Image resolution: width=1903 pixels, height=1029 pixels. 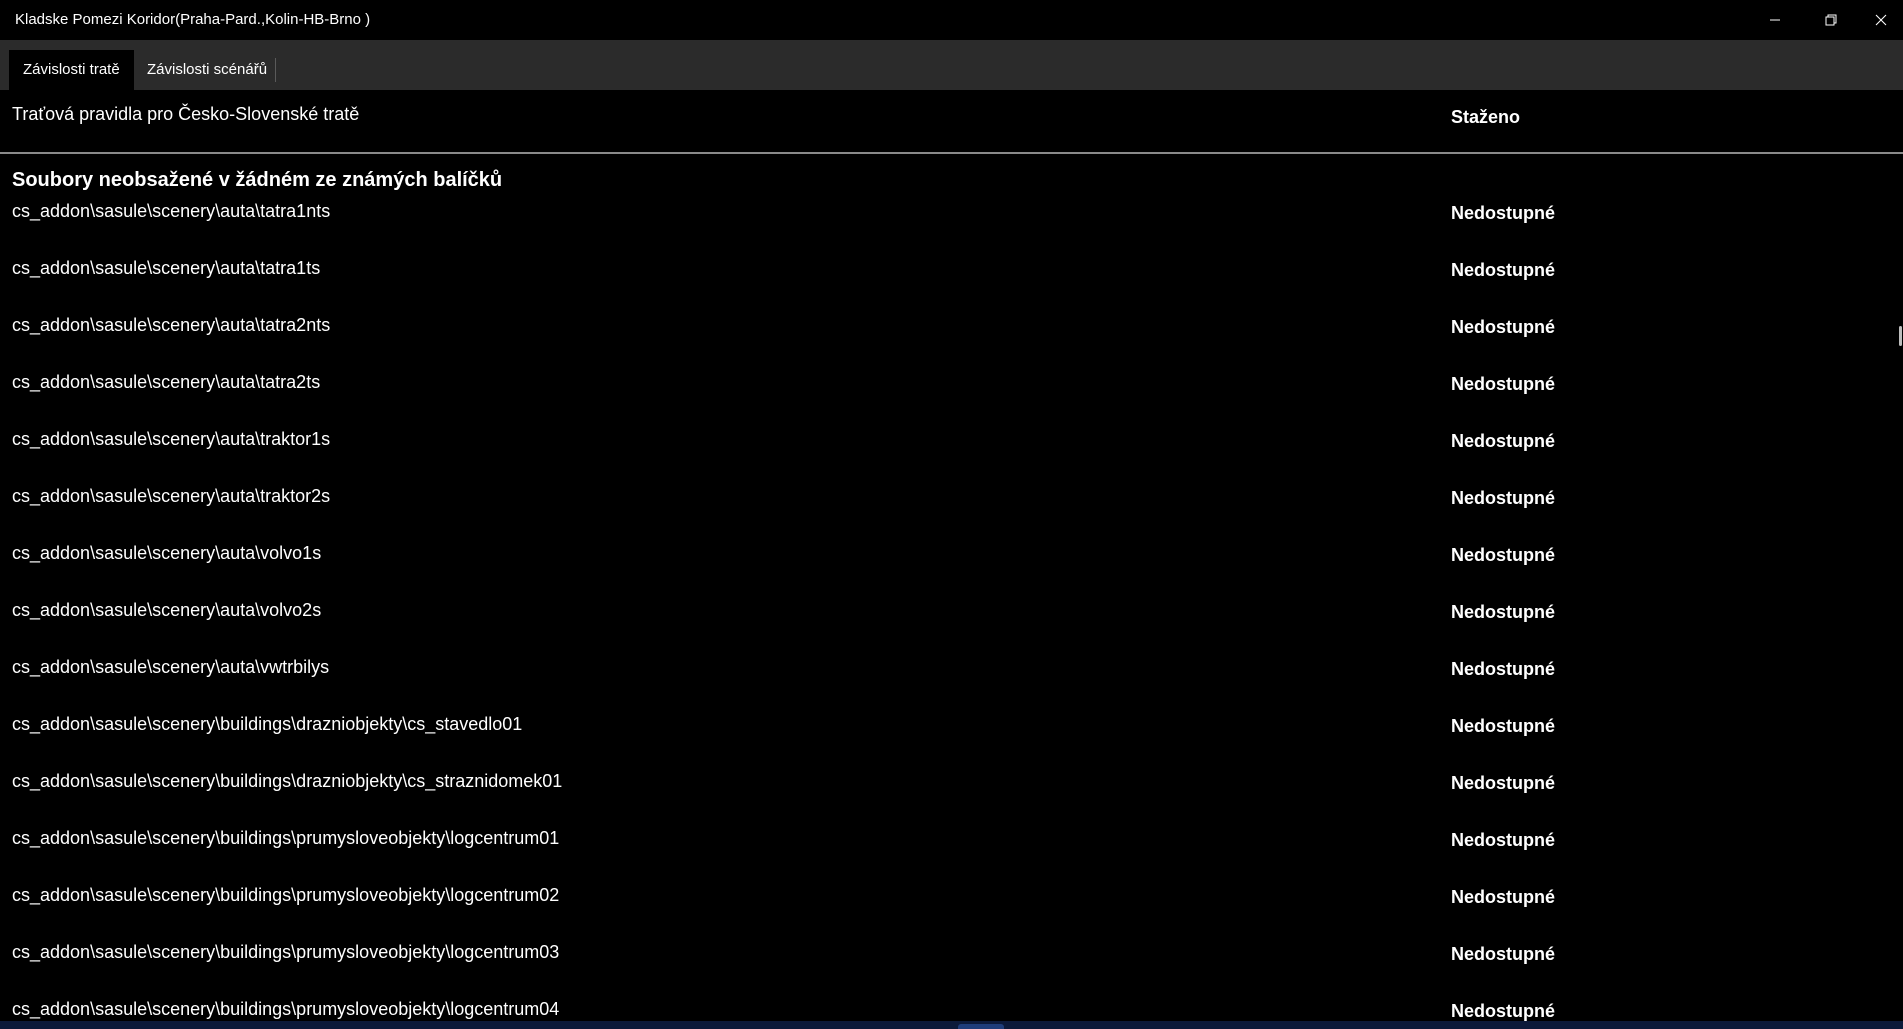 I want to click on restore-button, so click(x=1831, y=20).